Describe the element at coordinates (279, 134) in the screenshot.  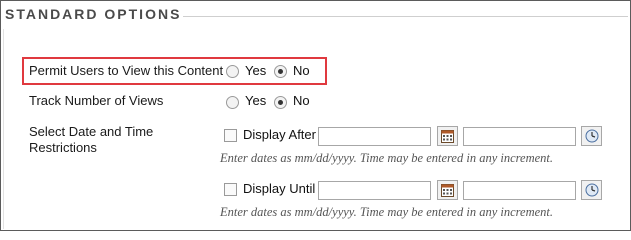
I see `display-after-label: Display After` at that location.